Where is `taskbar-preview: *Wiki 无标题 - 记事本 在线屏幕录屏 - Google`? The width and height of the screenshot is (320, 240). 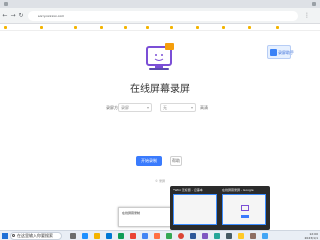 taskbar-preview: *Wiki 无标题 - 记事本 在线屏幕录屏 - Google is located at coordinates (220, 208).